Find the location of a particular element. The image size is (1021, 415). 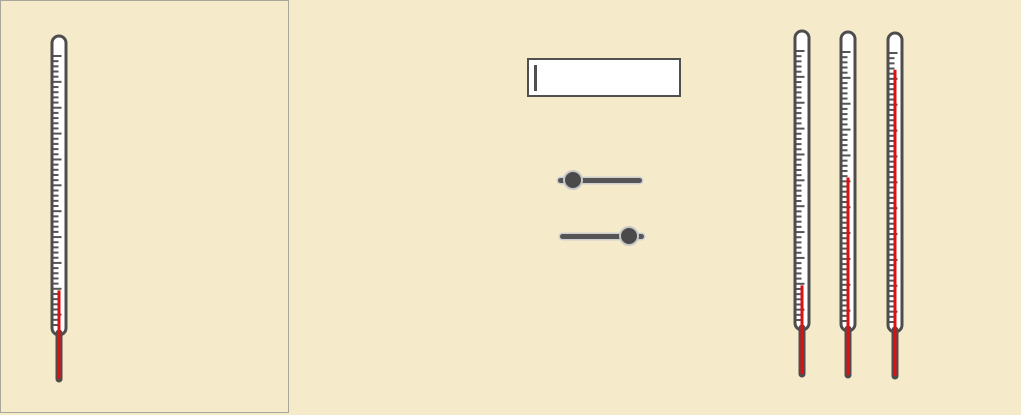

slider-2-knob is located at coordinates (628, 236).